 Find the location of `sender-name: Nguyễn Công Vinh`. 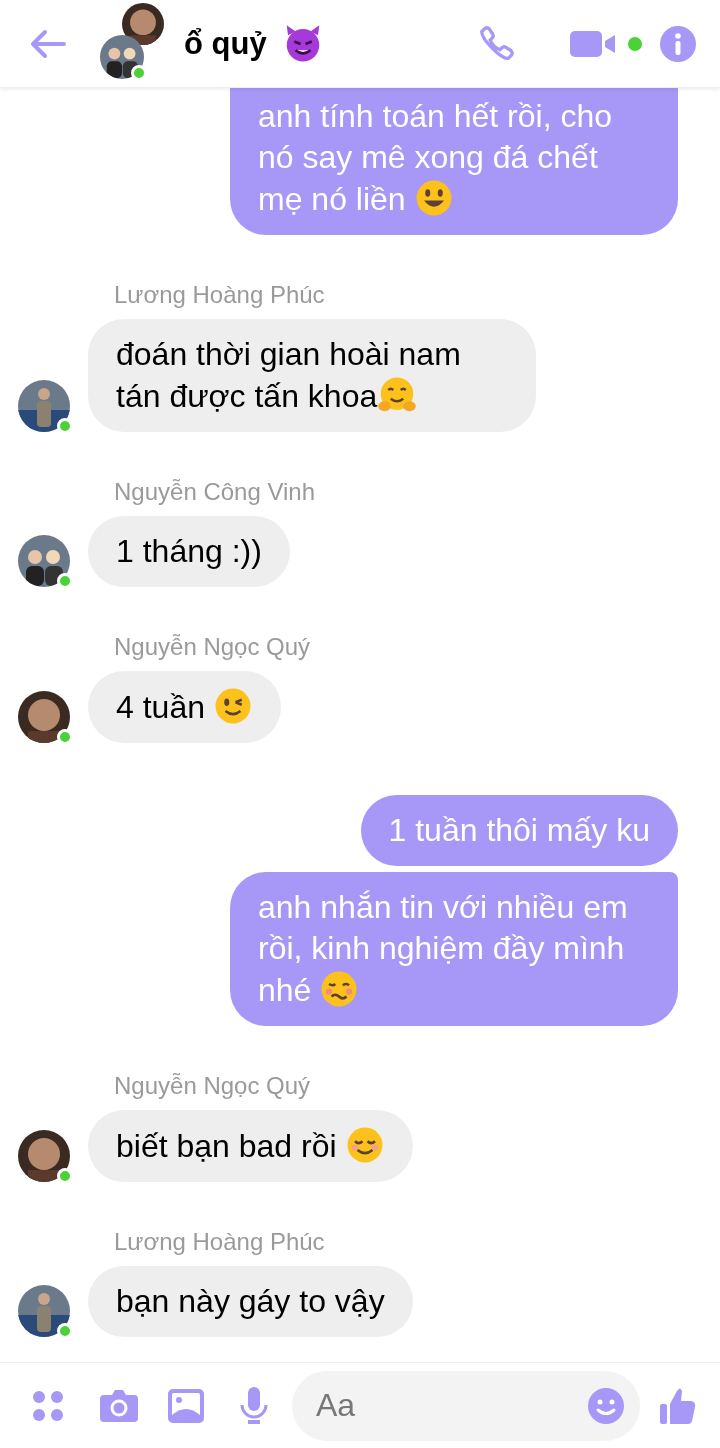

sender-name: Nguyễn Công Vinh is located at coordinates (215, 492).